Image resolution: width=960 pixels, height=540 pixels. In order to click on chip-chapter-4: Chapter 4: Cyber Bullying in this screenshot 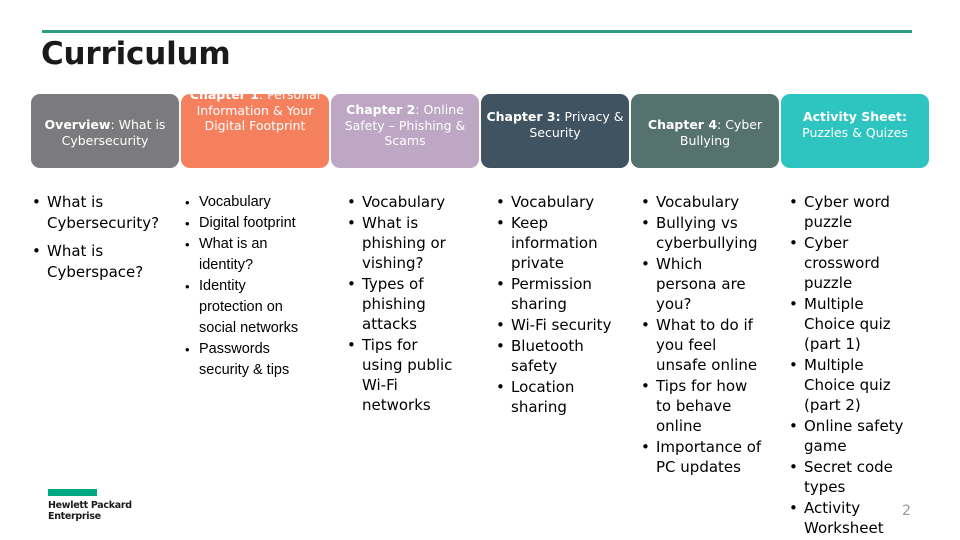, I will do `click(705, 131)`.